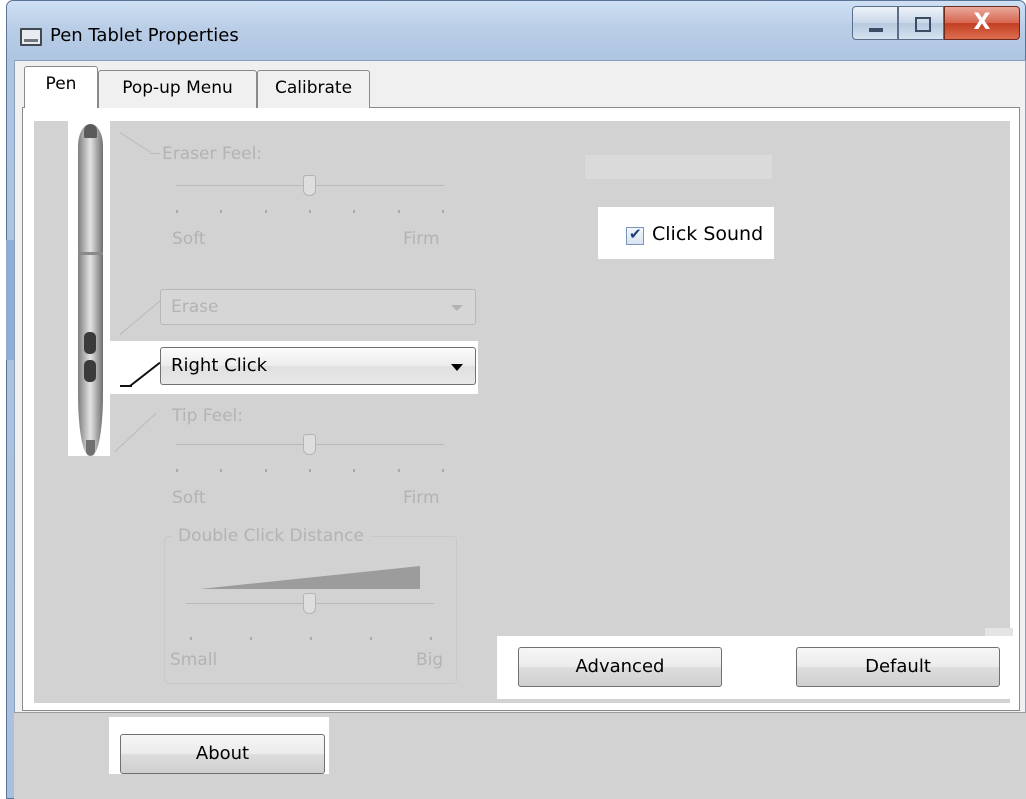 The image size is (1026, 799). What do you see at coordinates (207, 416) in the screenshot?
I see `tip-feel-label: Tip Feel:` at bounding box center [207, 416].